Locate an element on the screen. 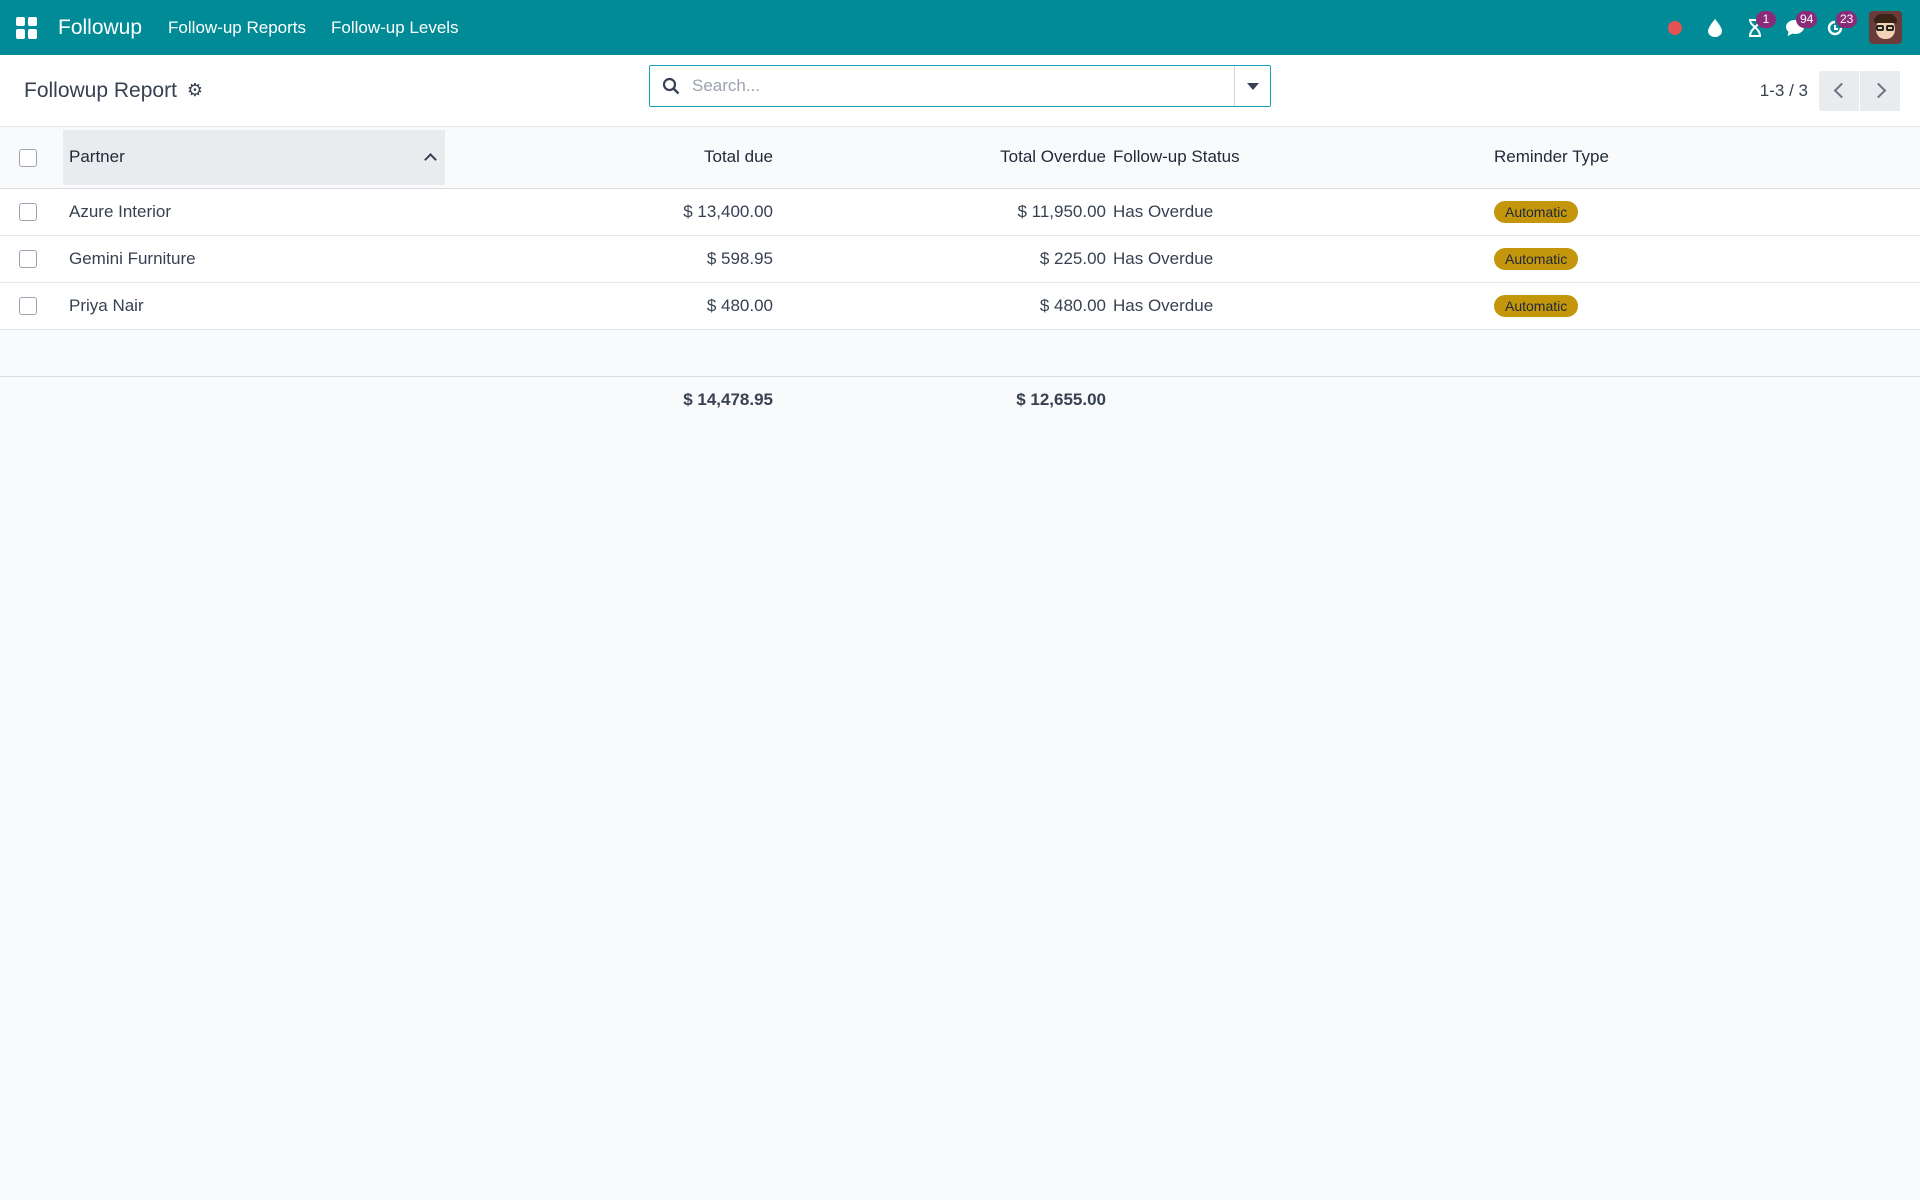 The width and height of the screenshot is (1920, 1200). header-select-all-cell is located at coordinates (31, 158).